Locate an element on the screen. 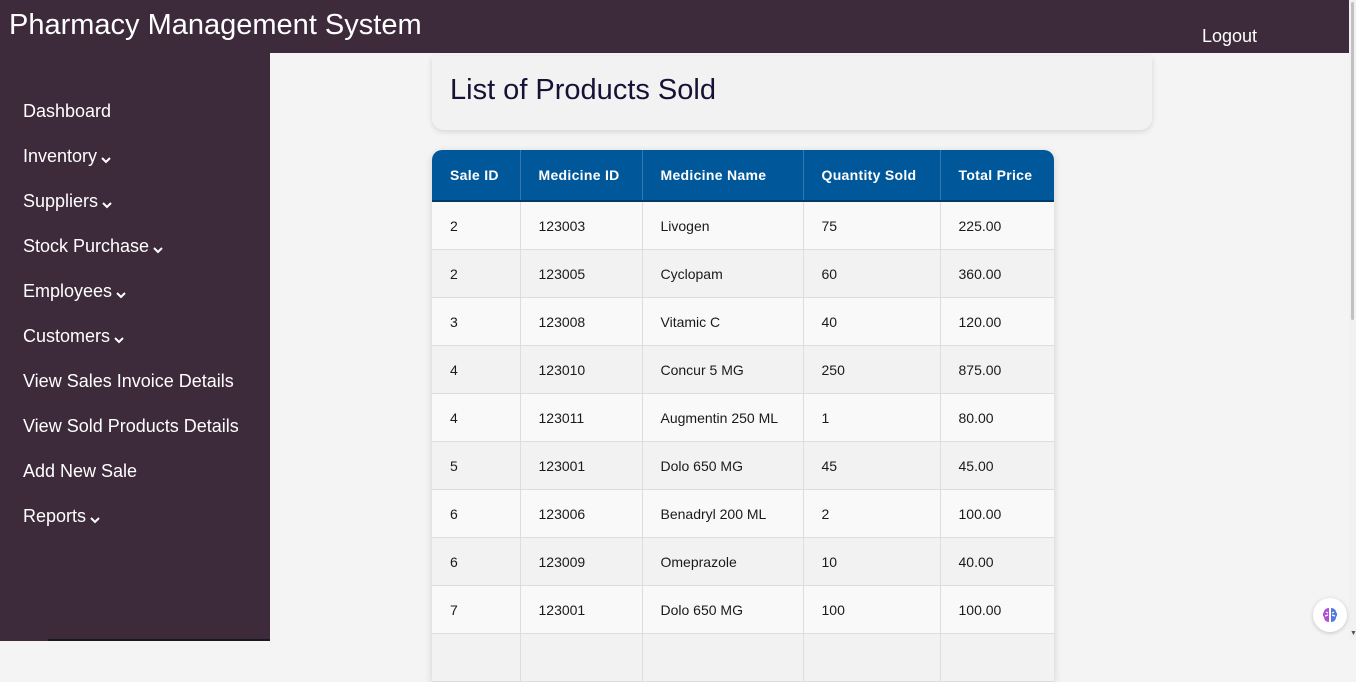 The width and height of the screenshot is (1356, 682). table-row: 5 123001 Dolo 650 MG 45 45.00 is located at coordinates (743, 465).